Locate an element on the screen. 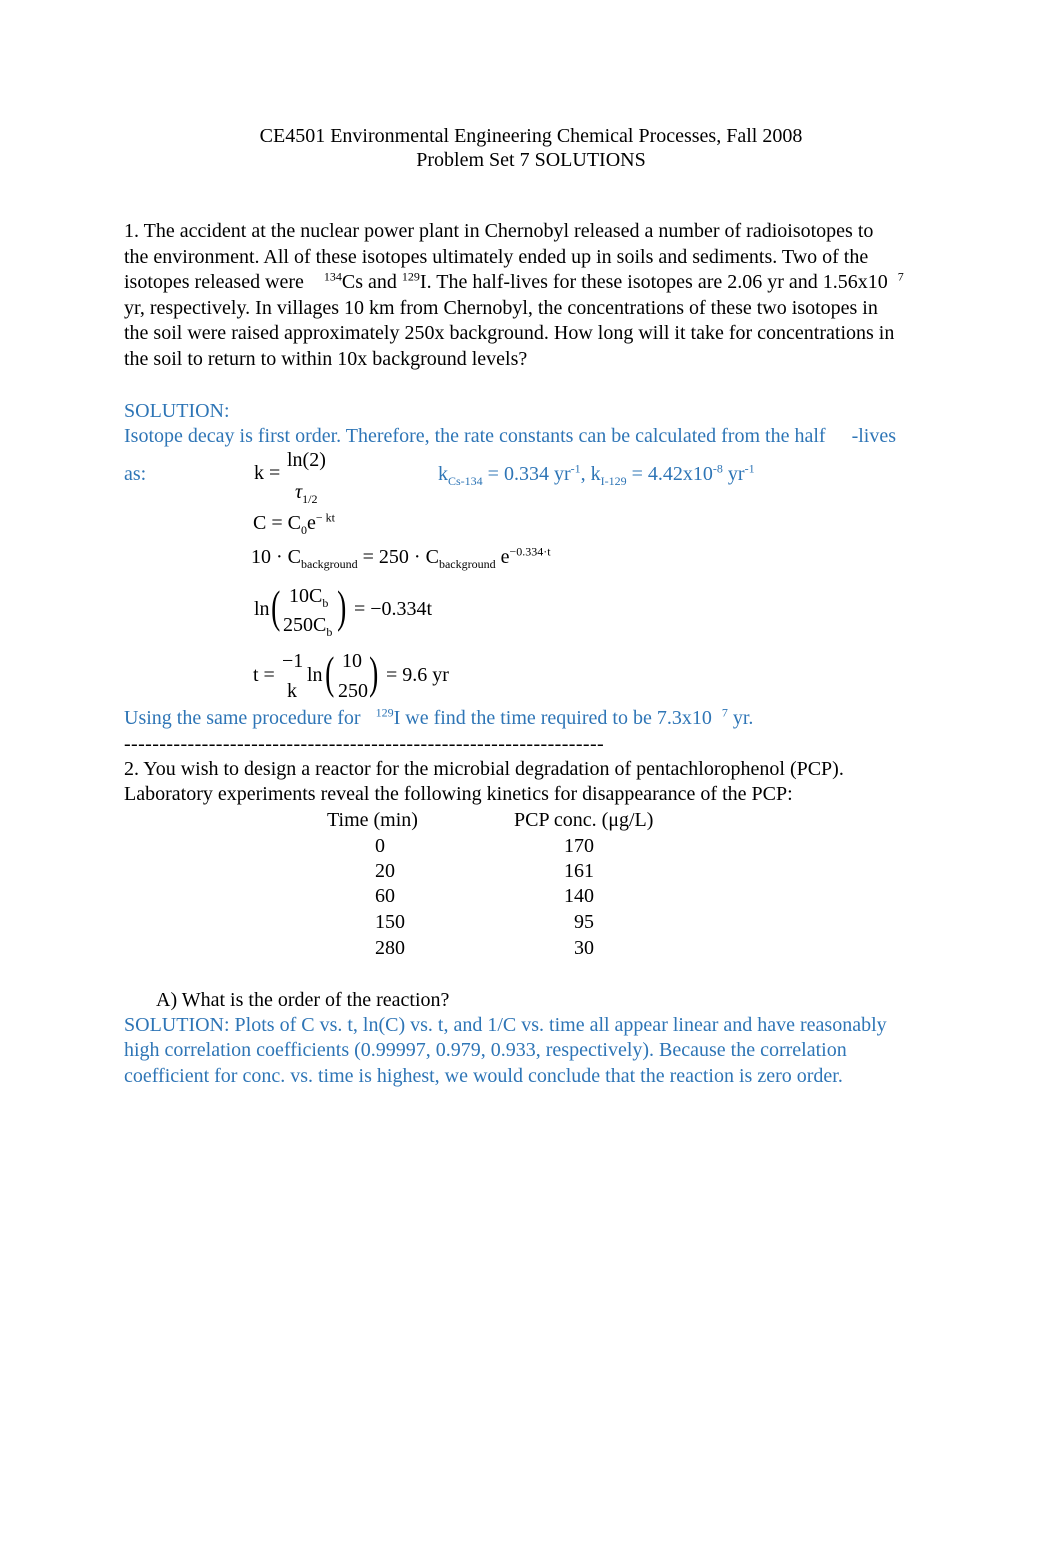  text: Using the same procedure for is located at coordinates (242, 718).